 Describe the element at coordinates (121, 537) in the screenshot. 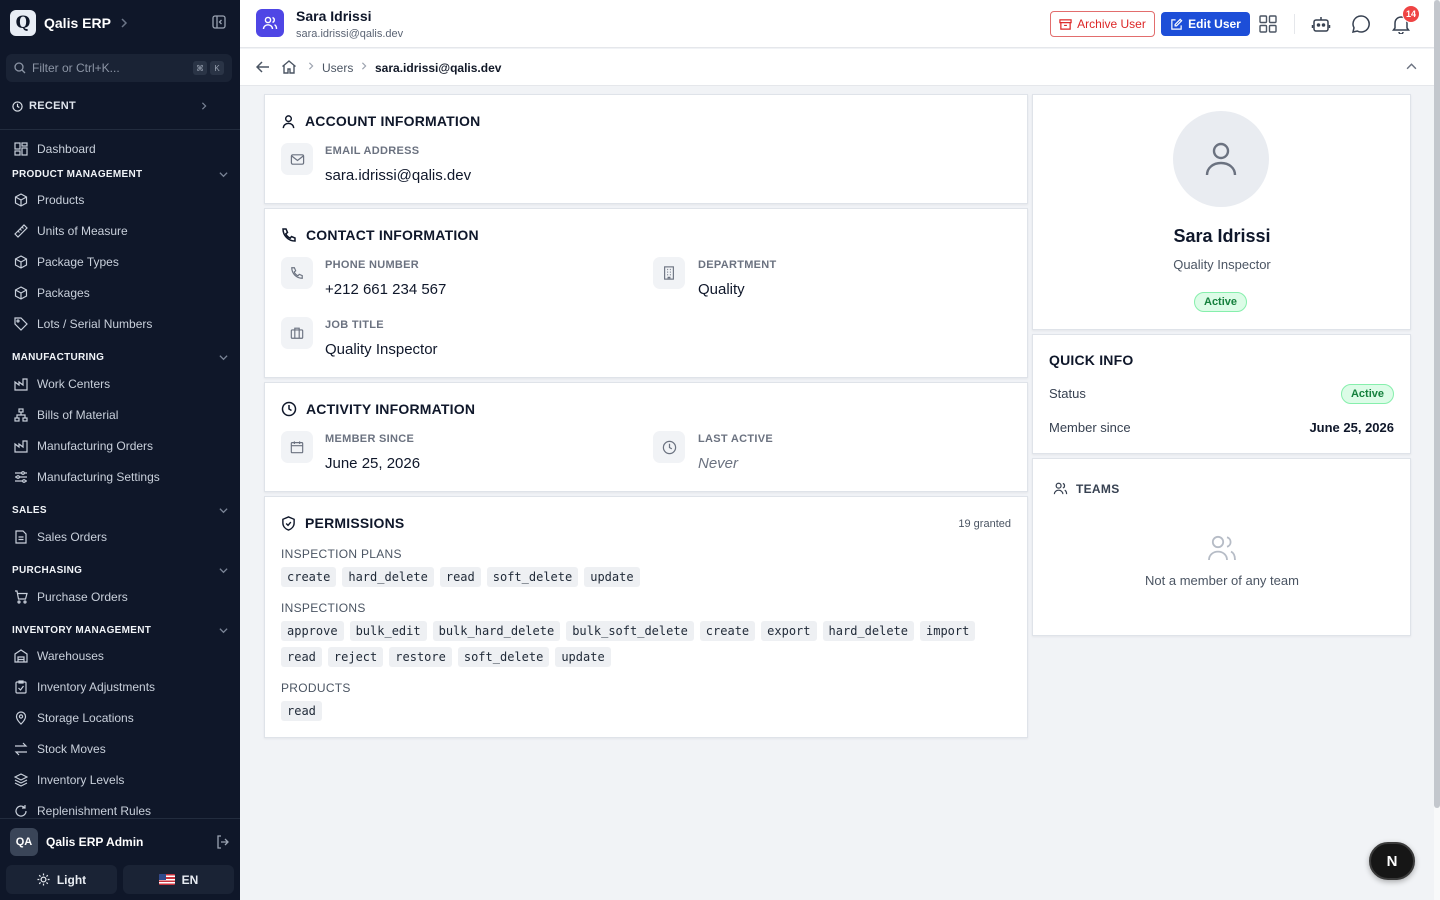

I see `nav-item-sales-orders: Sales Orders` at that location.